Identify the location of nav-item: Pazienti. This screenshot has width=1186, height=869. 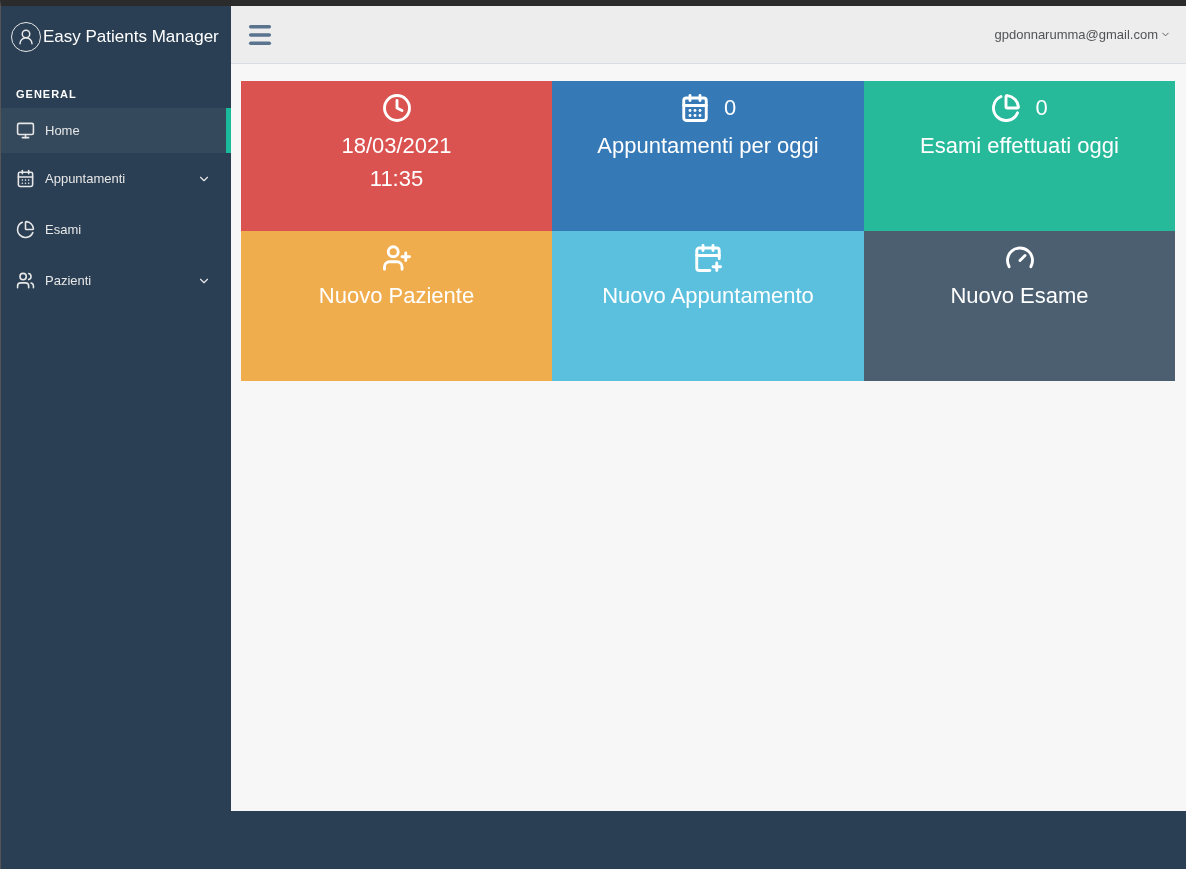
(116, 280).